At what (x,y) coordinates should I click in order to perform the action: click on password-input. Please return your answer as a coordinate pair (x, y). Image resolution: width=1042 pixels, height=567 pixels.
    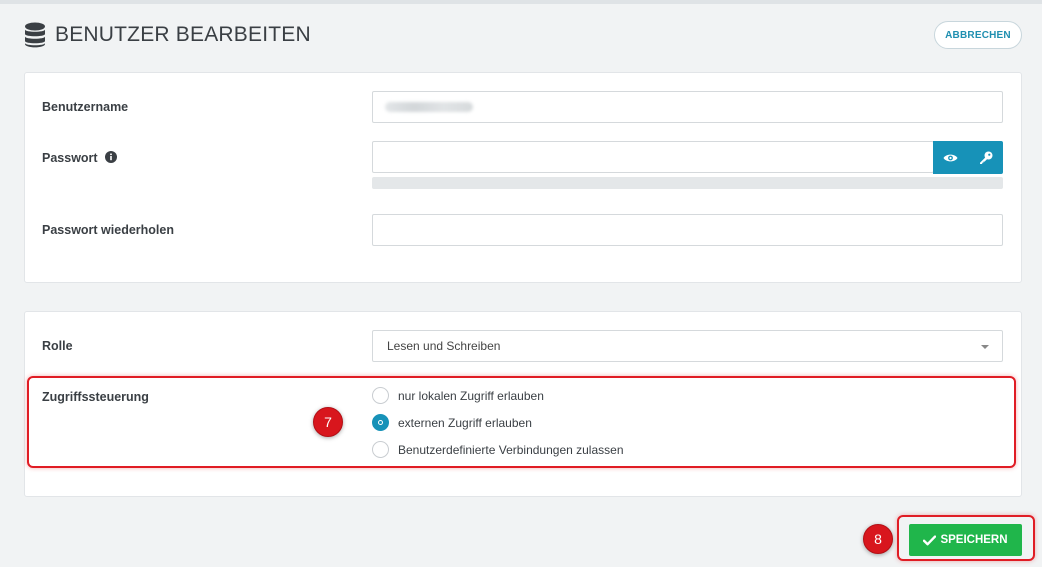
    Looking at the image, I should click on (653, 157).